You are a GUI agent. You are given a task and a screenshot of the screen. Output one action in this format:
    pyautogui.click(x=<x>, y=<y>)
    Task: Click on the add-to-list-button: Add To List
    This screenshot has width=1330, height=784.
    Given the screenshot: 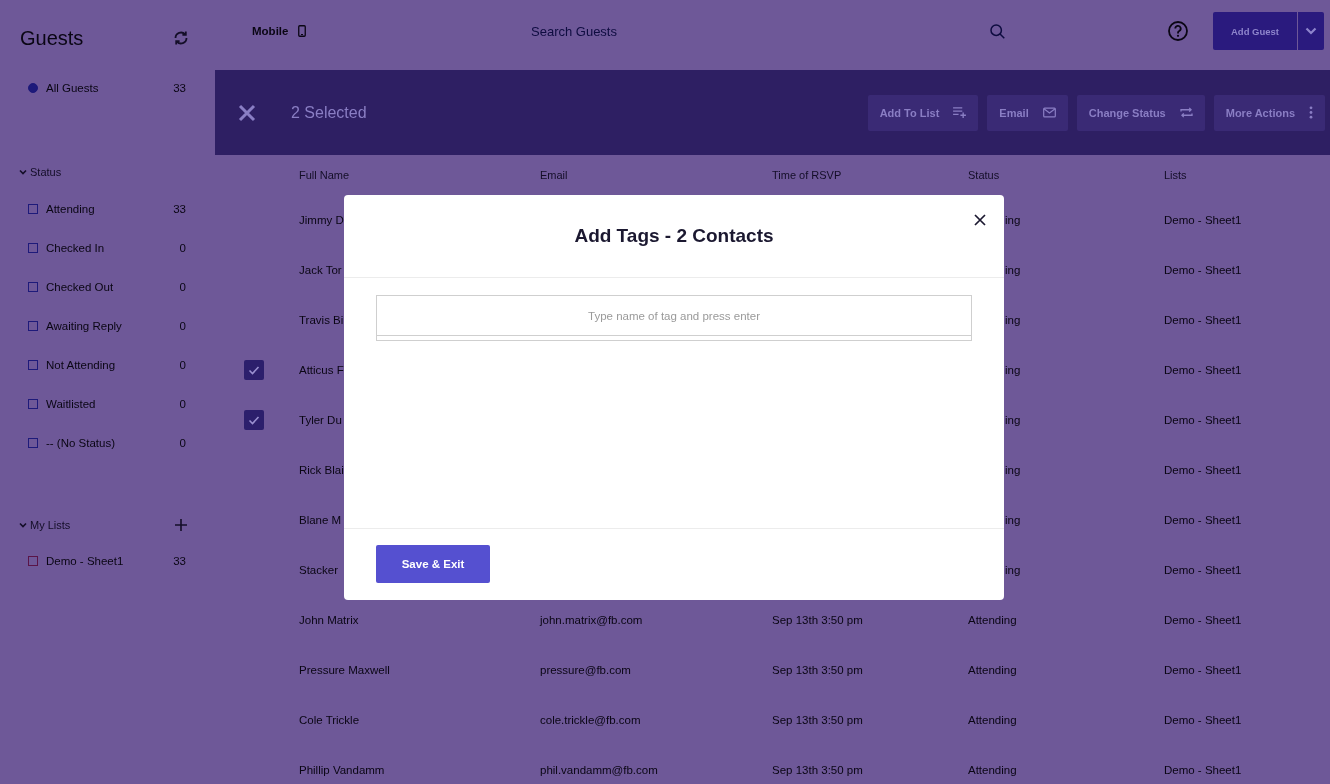 What is the action you would take?
    pyautogui.click(x=923, y=112)
    